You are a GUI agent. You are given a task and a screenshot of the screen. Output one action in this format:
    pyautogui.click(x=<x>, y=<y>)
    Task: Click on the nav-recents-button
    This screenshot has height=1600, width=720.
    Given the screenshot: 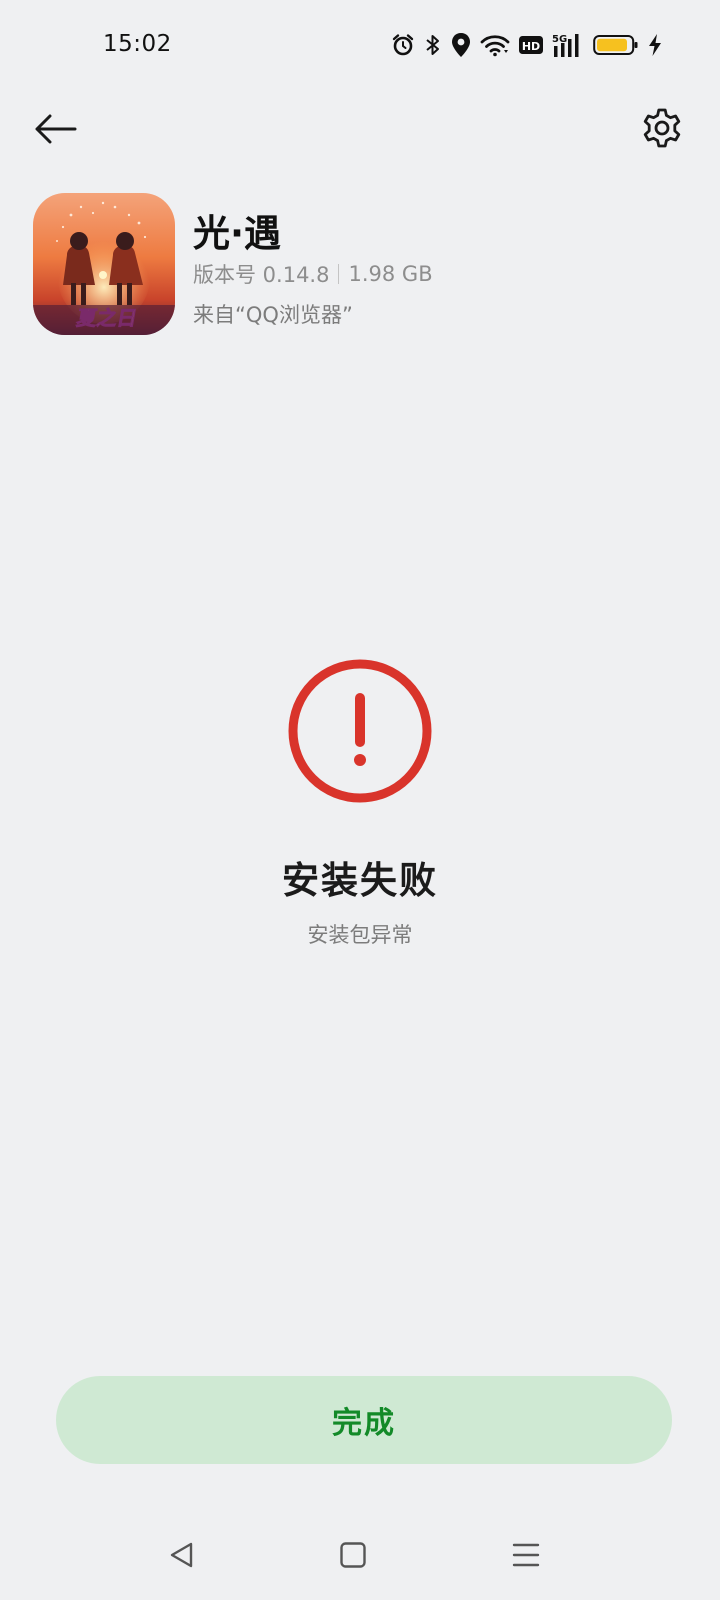 What is the action you would take?
    pyautogui.click(x=526, y=1555)
    